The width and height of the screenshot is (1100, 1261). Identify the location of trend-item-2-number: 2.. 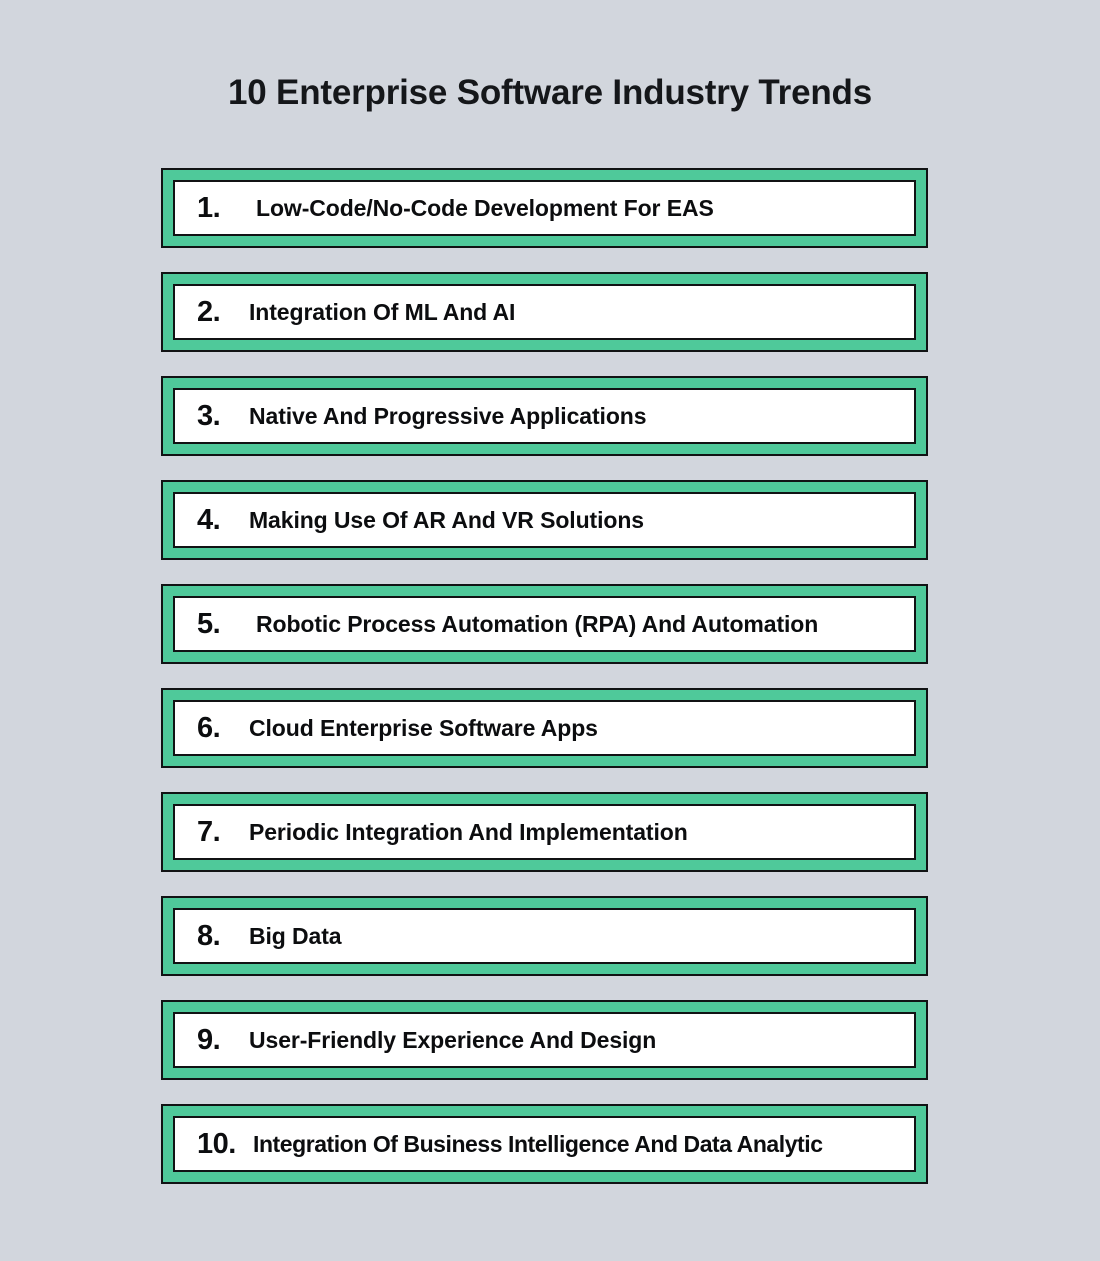
(209, 311).